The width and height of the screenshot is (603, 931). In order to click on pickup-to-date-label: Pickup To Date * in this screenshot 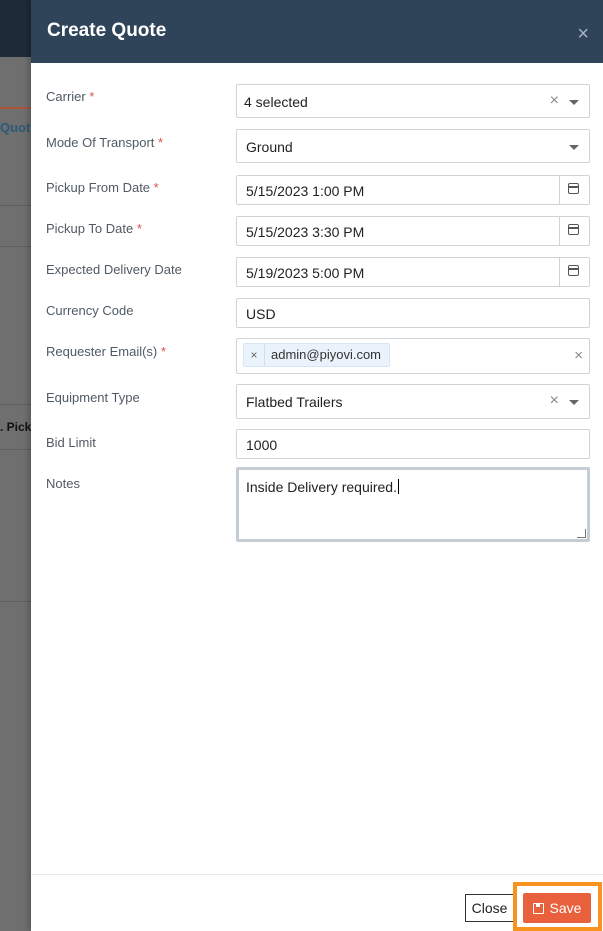, I will do `click(94, 228)`.